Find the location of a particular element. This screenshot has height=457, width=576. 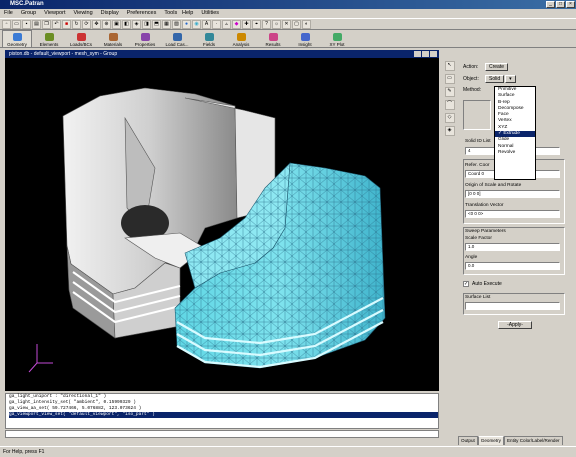

action-row: Action: Create is located at coordinates (486, 67).